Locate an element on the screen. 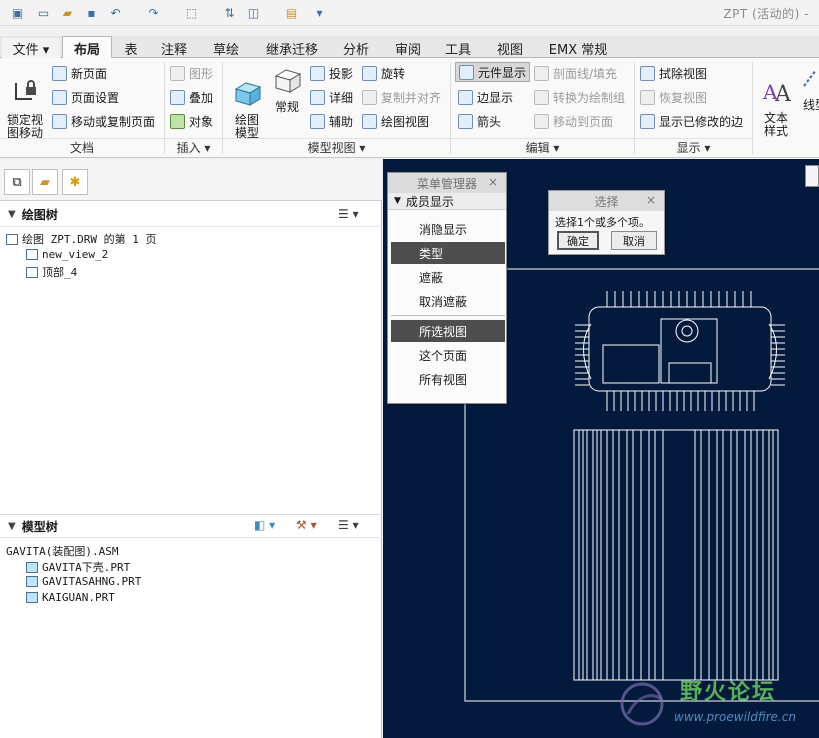 The height and width of the screenshot is (738, 819). ok-button: 确定 is located at coordinates (578, 240).